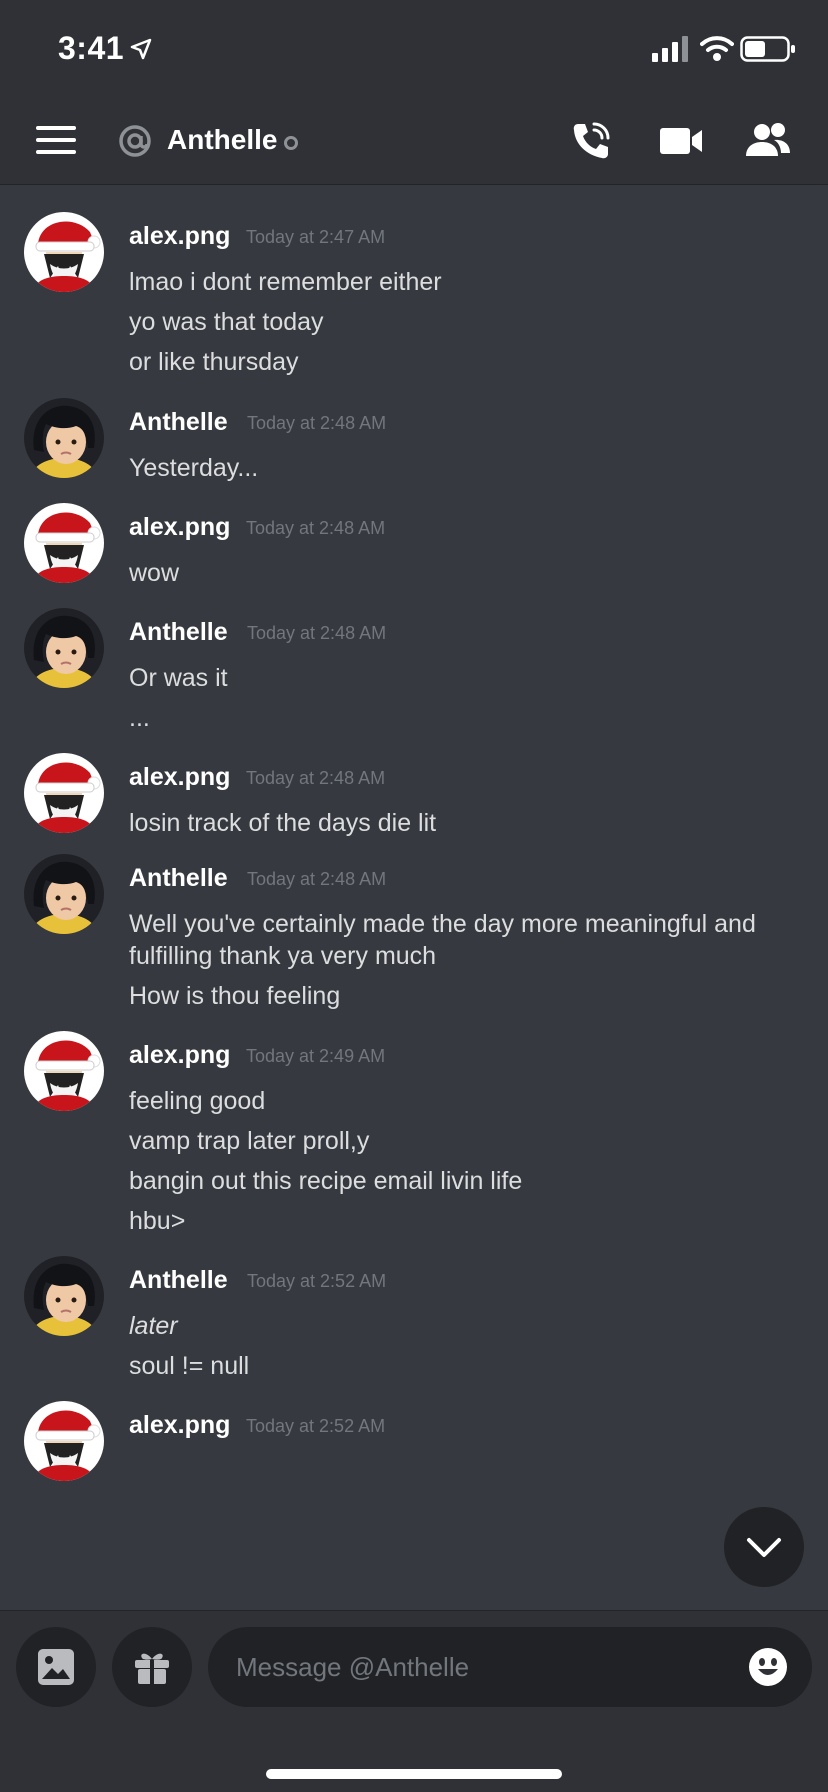  I want to click on message-text: How is thou feeling, so click(469, 996).